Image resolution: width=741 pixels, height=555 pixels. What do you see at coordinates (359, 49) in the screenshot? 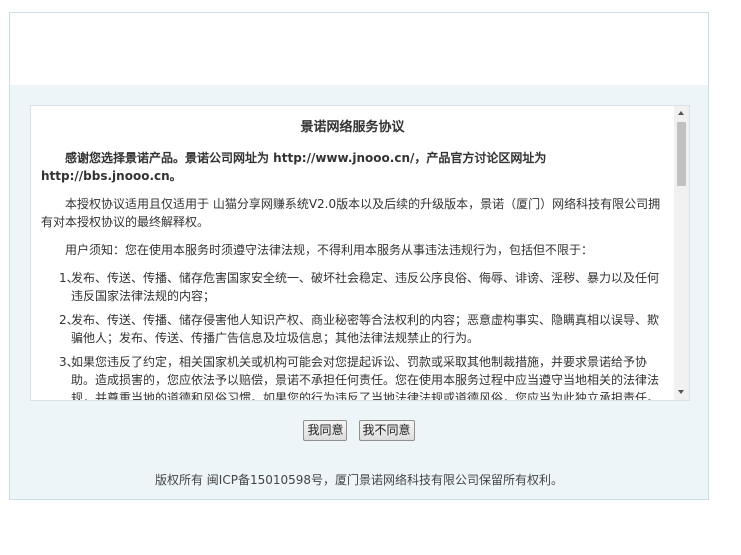
I see `header-area` at bounding box center [359, 49].